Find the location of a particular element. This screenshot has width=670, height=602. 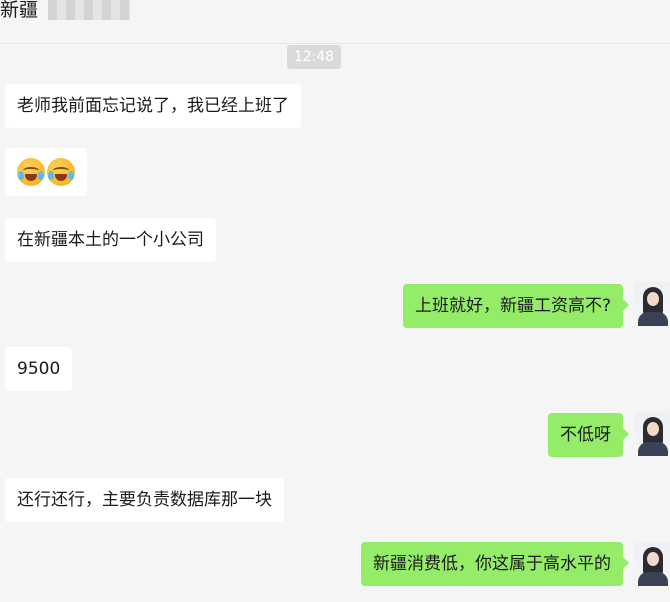

chat-title: 新疆 is located at coordinates (19, 10).